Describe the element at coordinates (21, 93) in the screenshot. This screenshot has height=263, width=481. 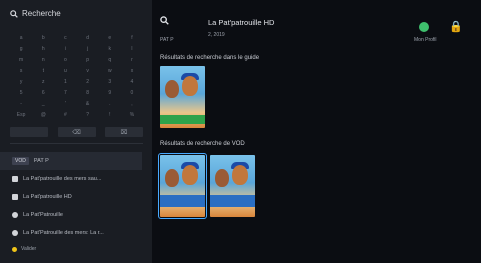
I see `keyboard-key: 5` at that location.